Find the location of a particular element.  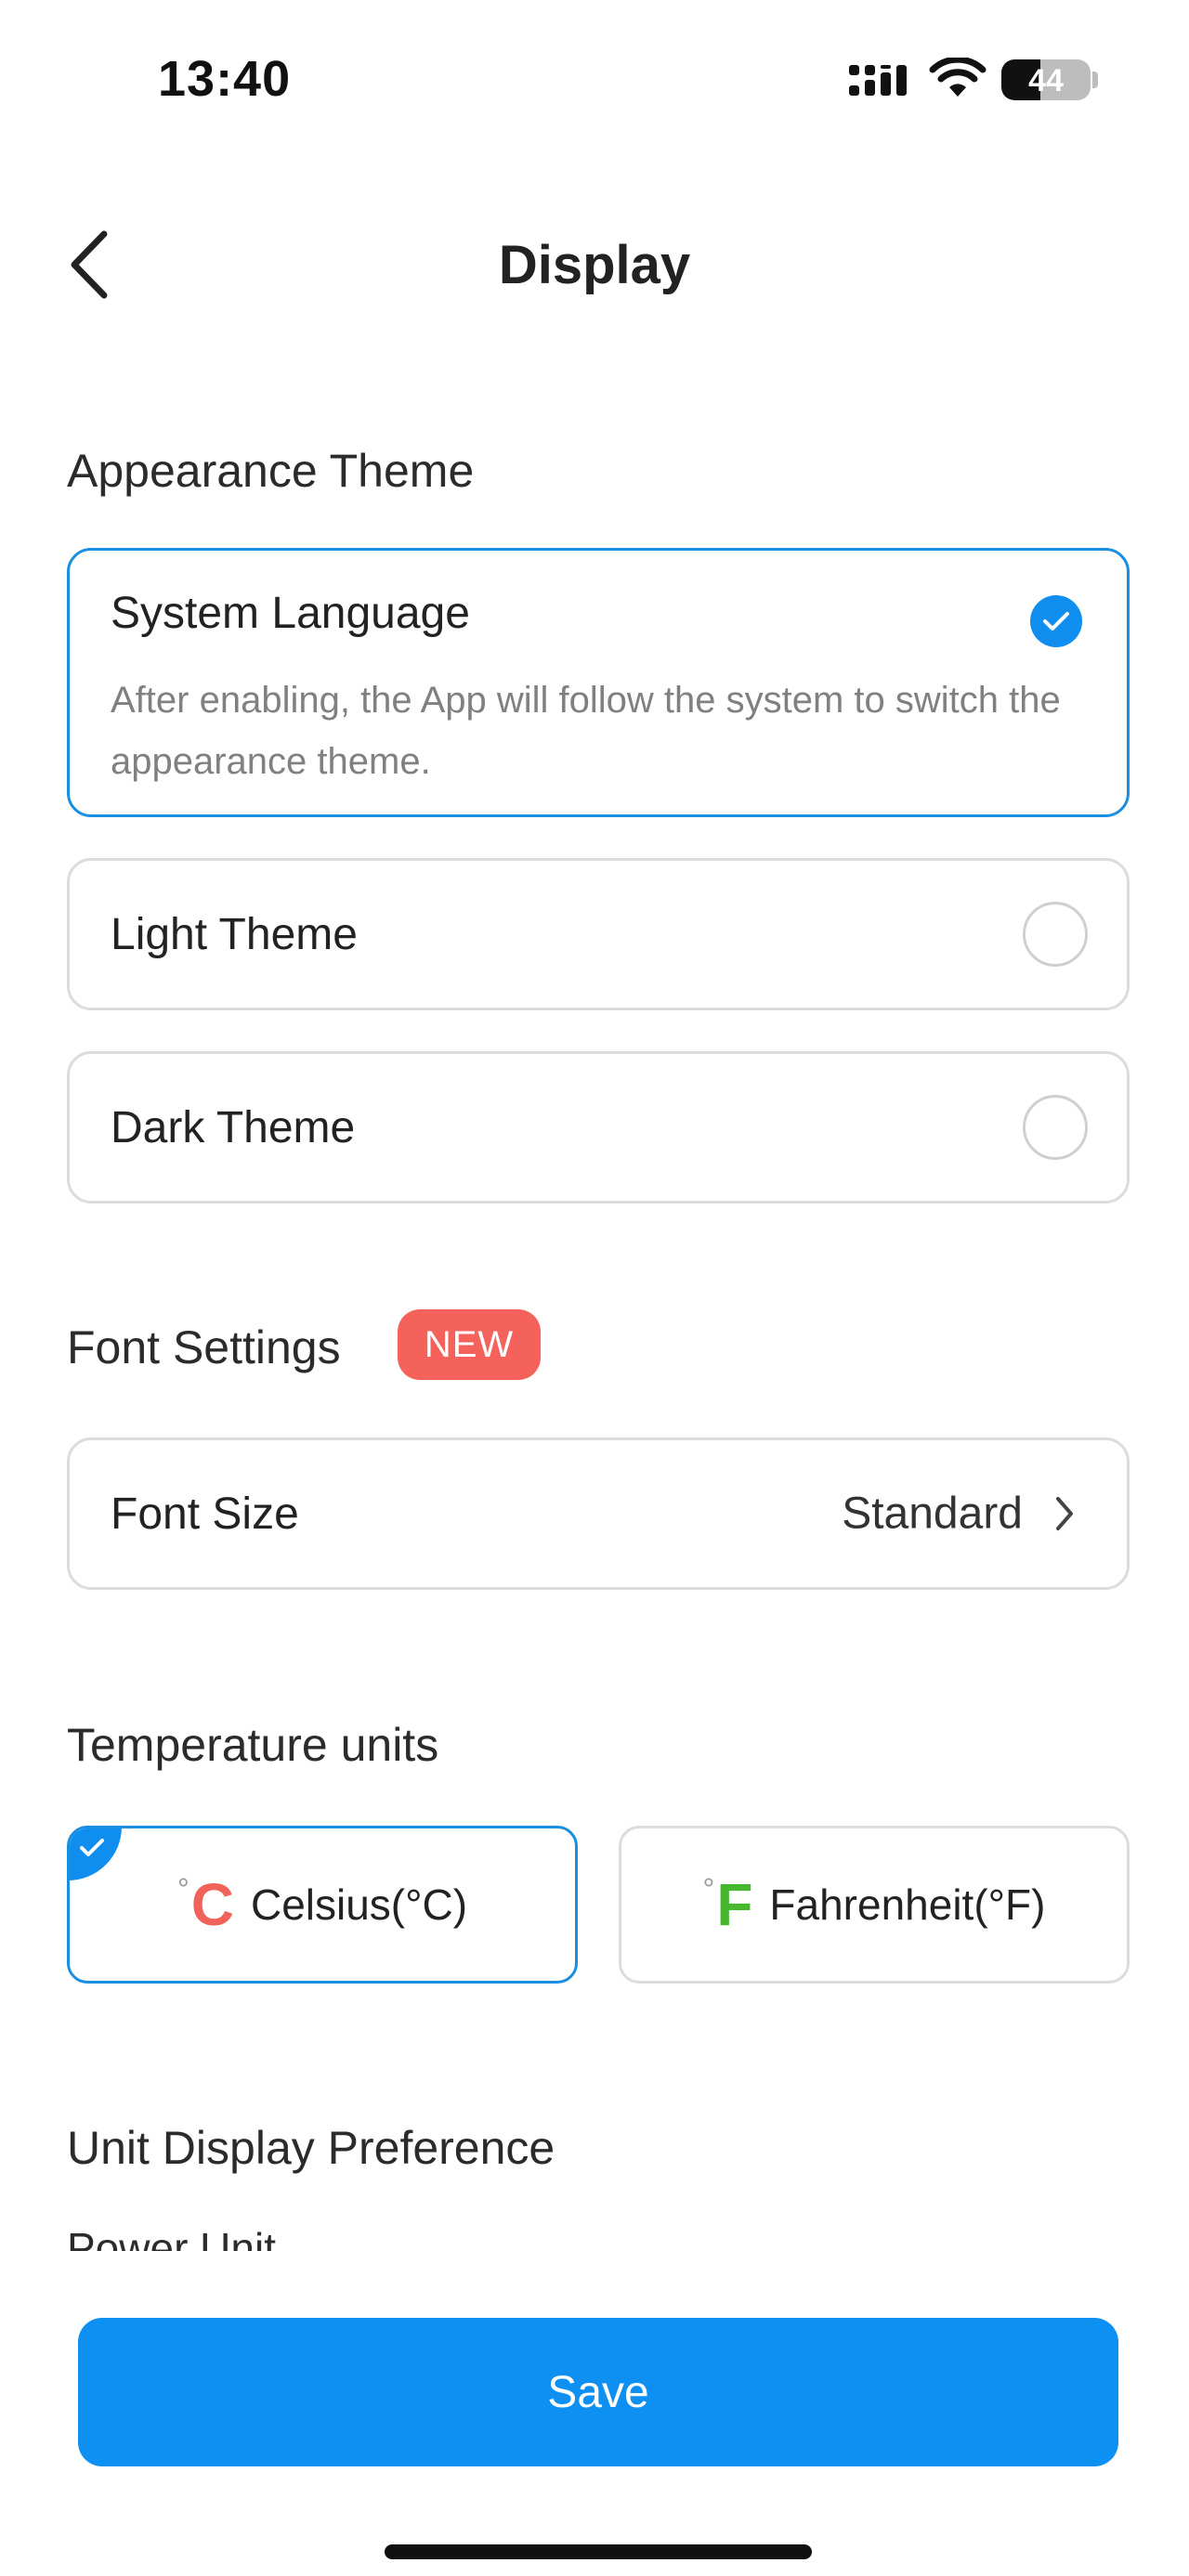

chevron-right-icon is located at coordinates (1065, 1513).